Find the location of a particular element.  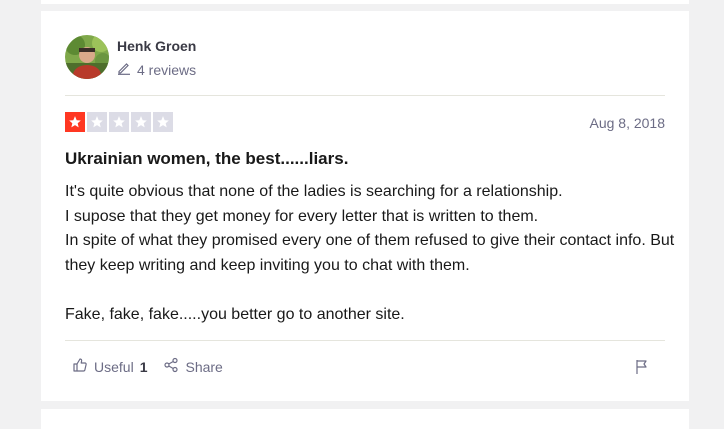

useful-count: 1 is located at coordinates (143, 366).